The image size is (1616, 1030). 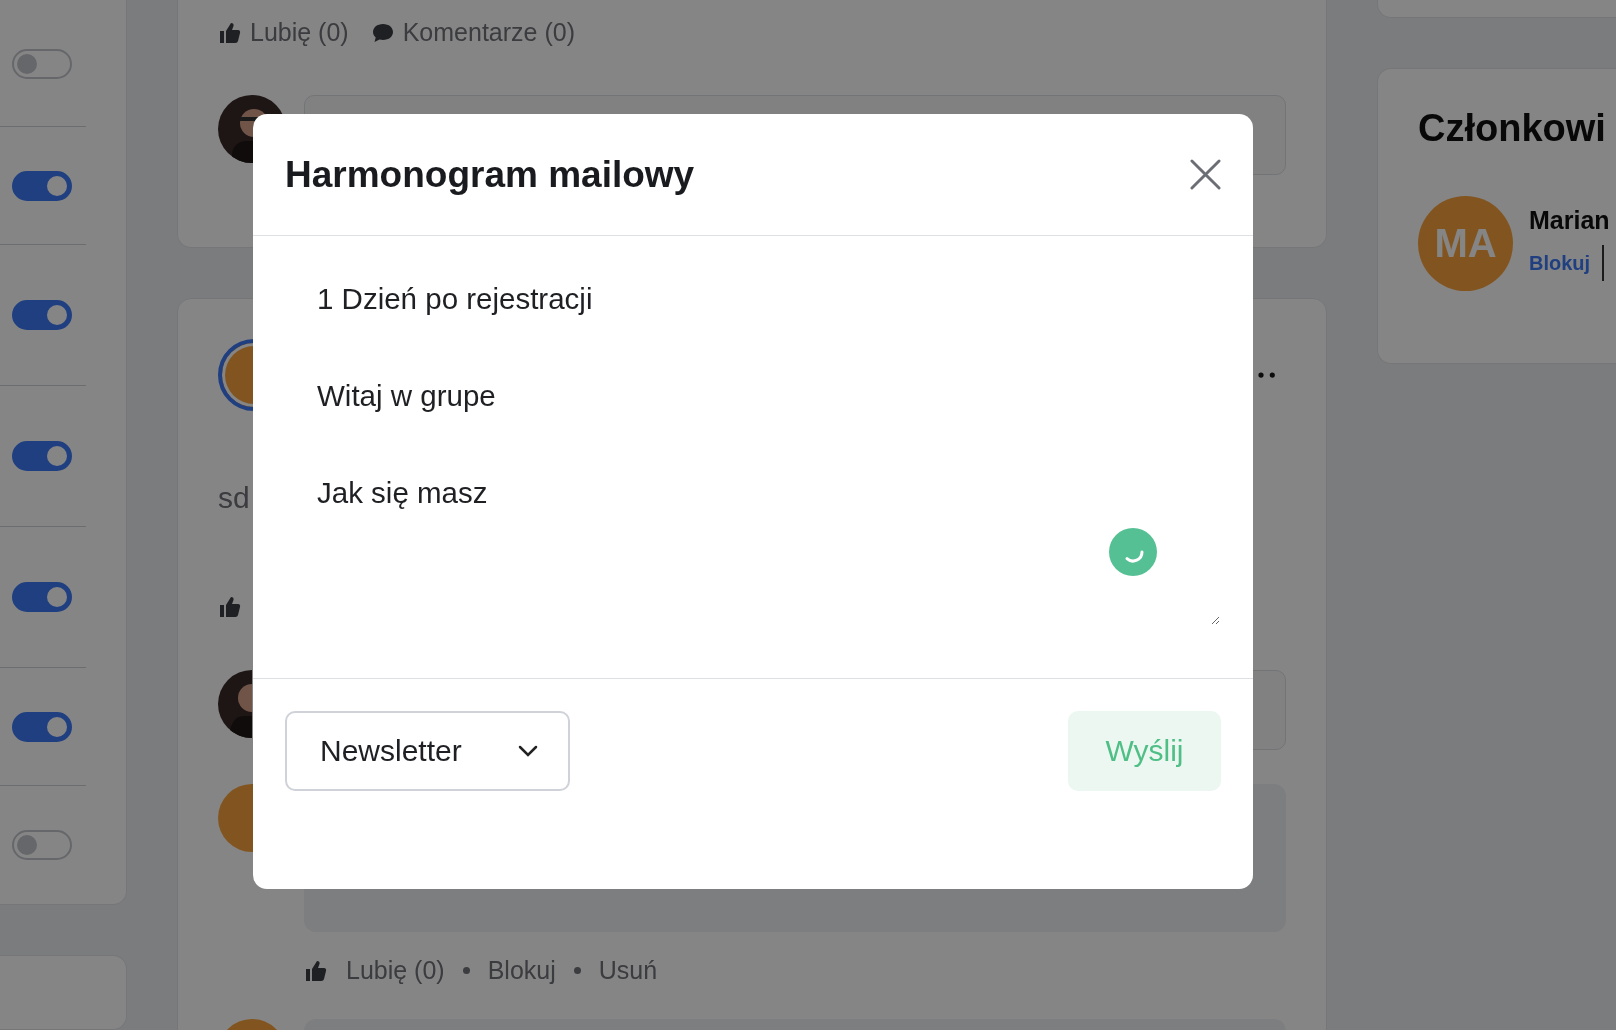 I want to click on action-link: Blokuj, so click(x=521, y=970).